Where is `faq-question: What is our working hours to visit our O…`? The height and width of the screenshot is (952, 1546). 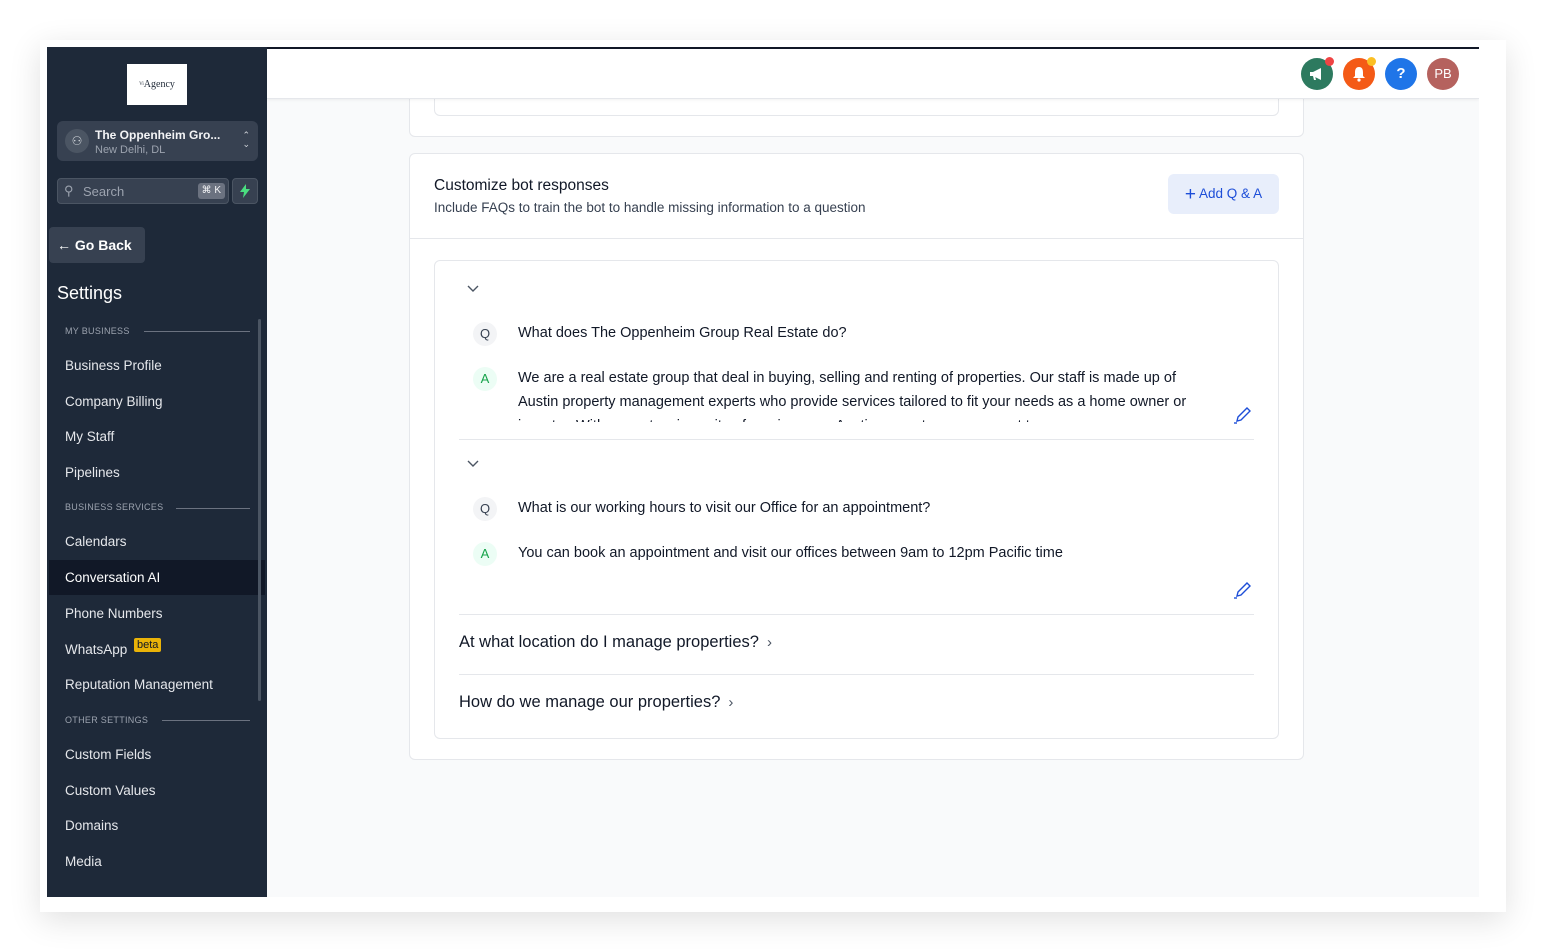 faq-question: What is our working hours to visit our O… is located at coordinates (724, 508).